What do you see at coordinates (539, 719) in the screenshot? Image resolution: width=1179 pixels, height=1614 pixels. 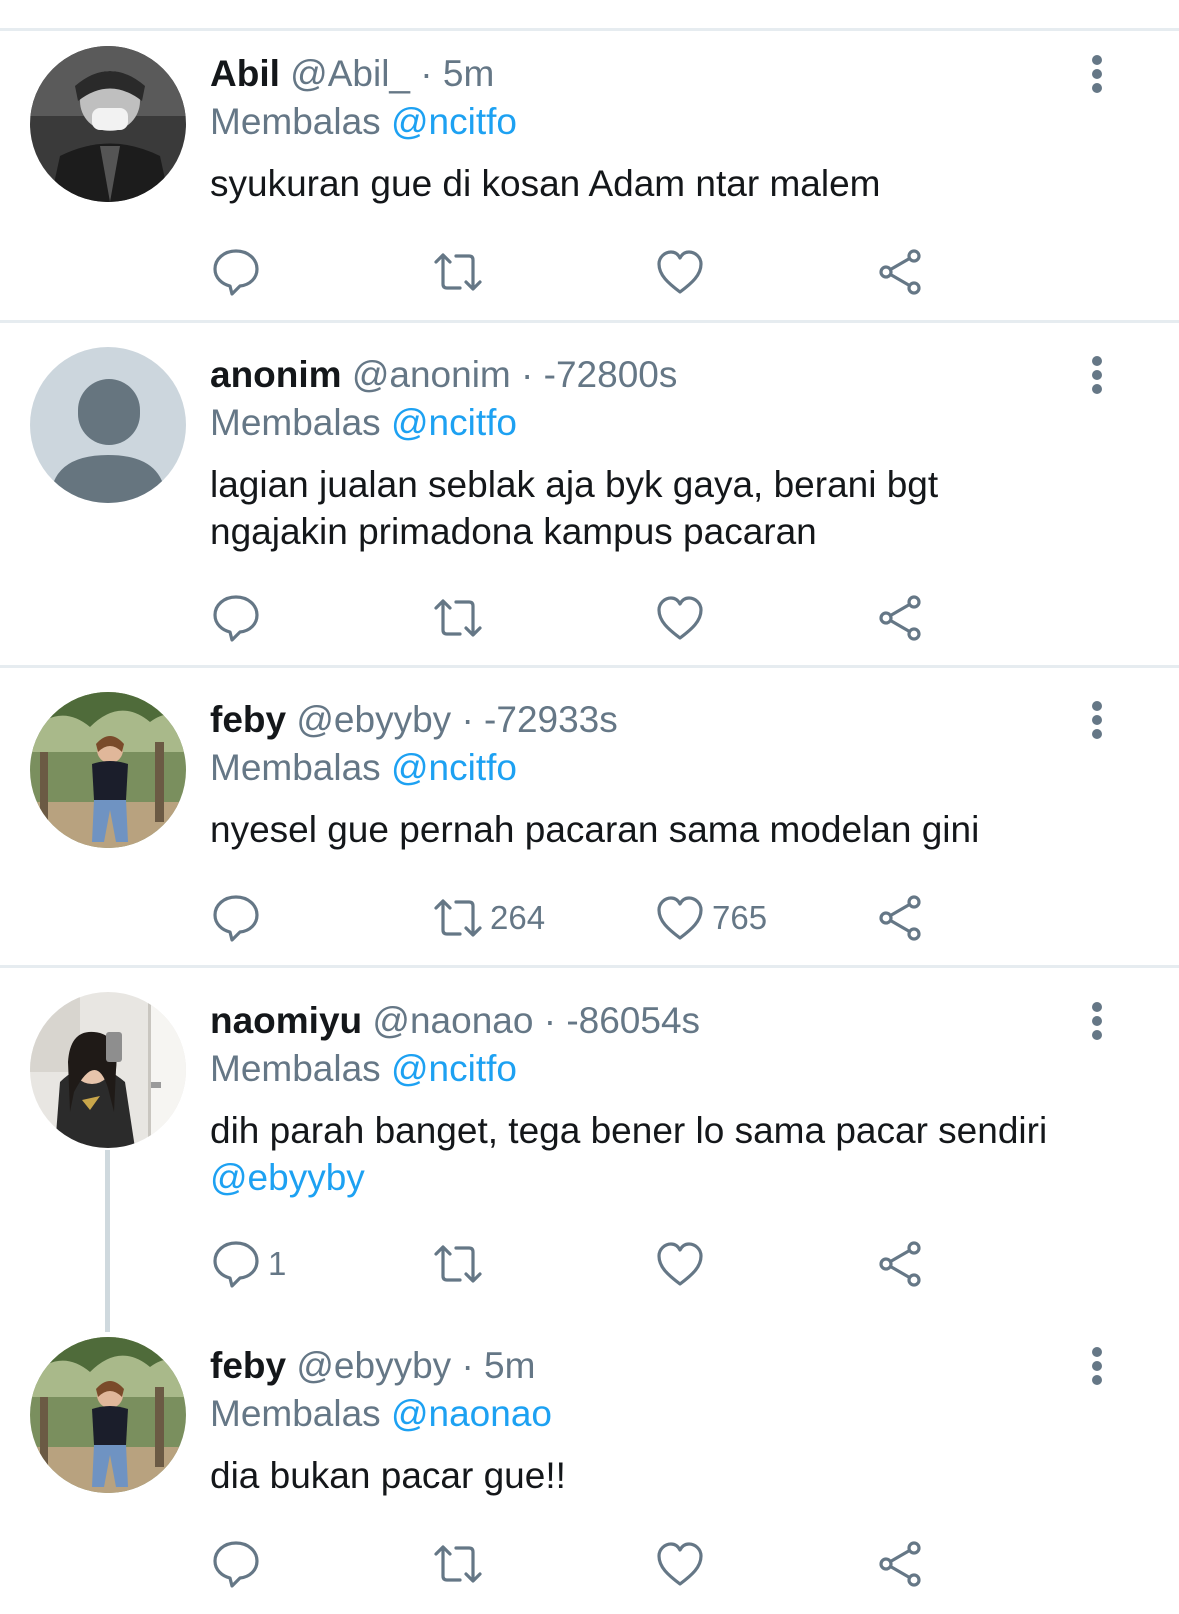 I see `timestamp: · -72933s` at bounding box center [539, 719].